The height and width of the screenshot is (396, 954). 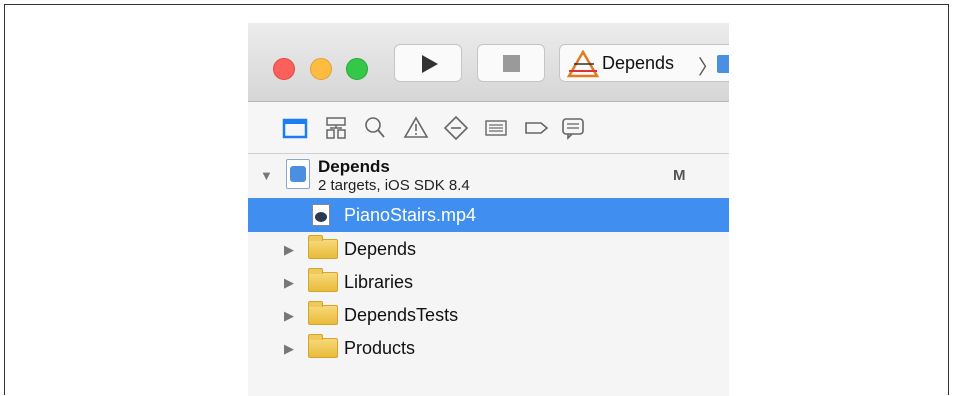 I want to click on stop-icon, so click(x=511, y=63).